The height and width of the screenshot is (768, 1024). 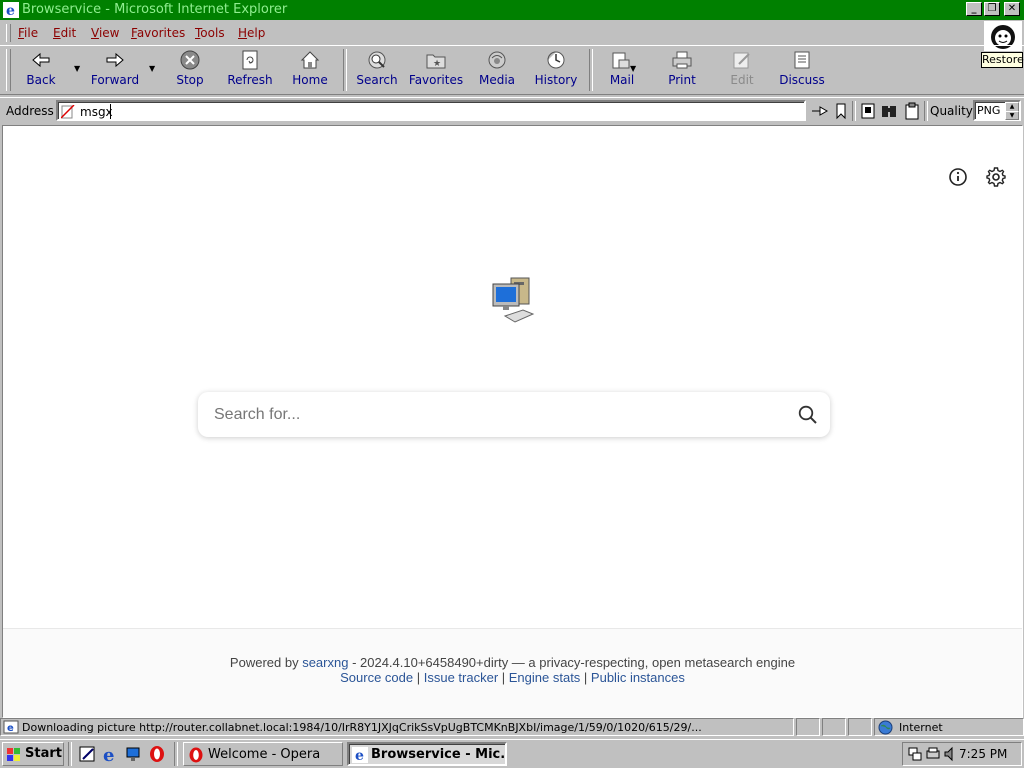 What do you see at coordinates (8, 33) in the screenshot?
I see `menu-grip` at bounding box center [8, 33].